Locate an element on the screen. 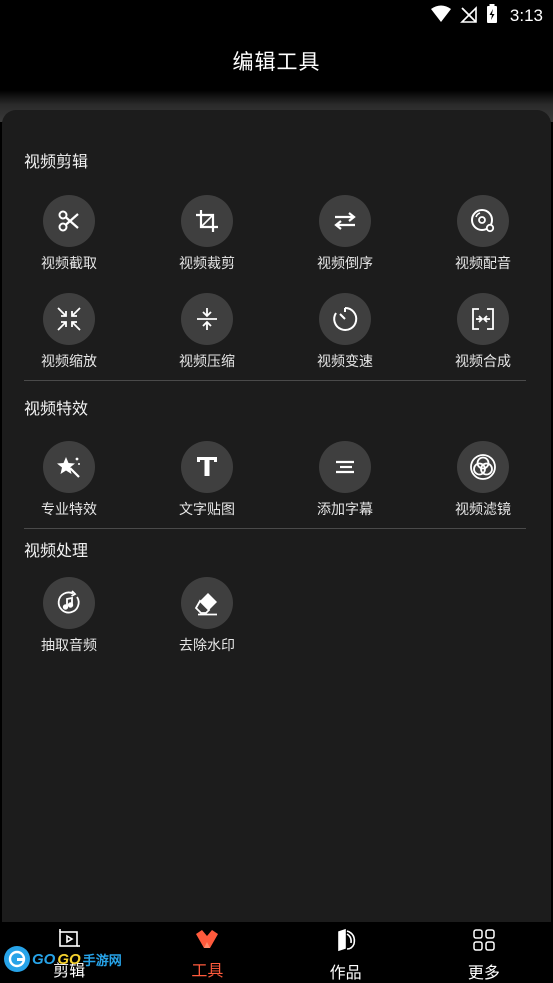  tools-icon is located at coordinates (207, 941).